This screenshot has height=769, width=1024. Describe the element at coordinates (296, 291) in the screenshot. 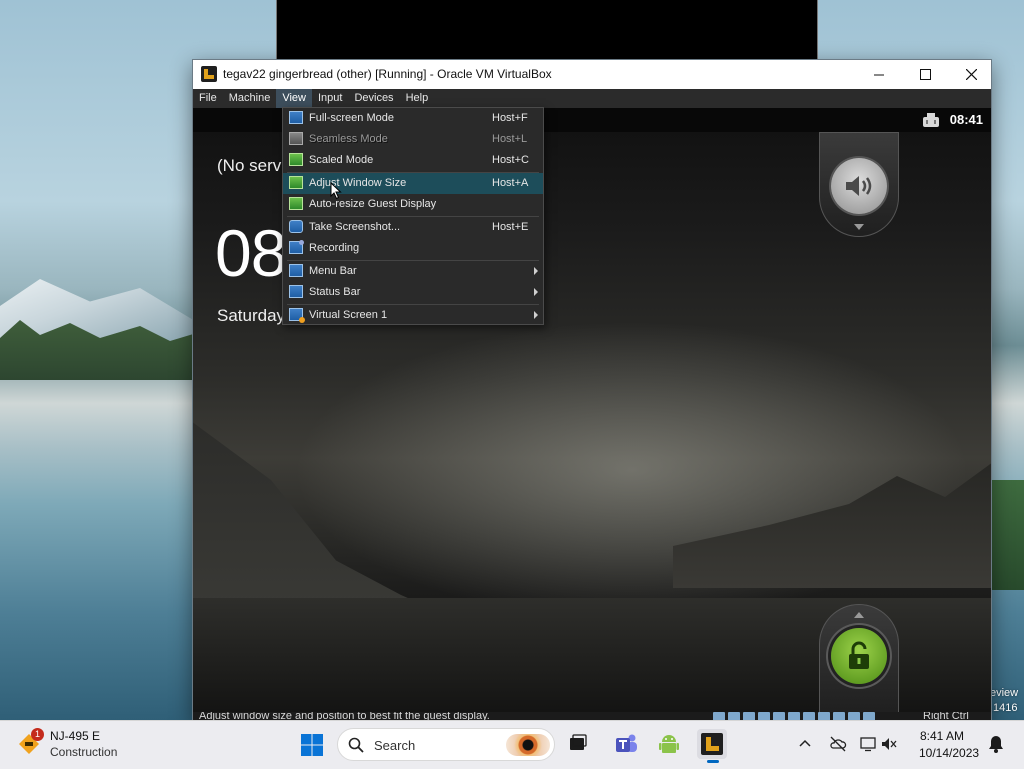

I see `status-bar-icon` at that location.